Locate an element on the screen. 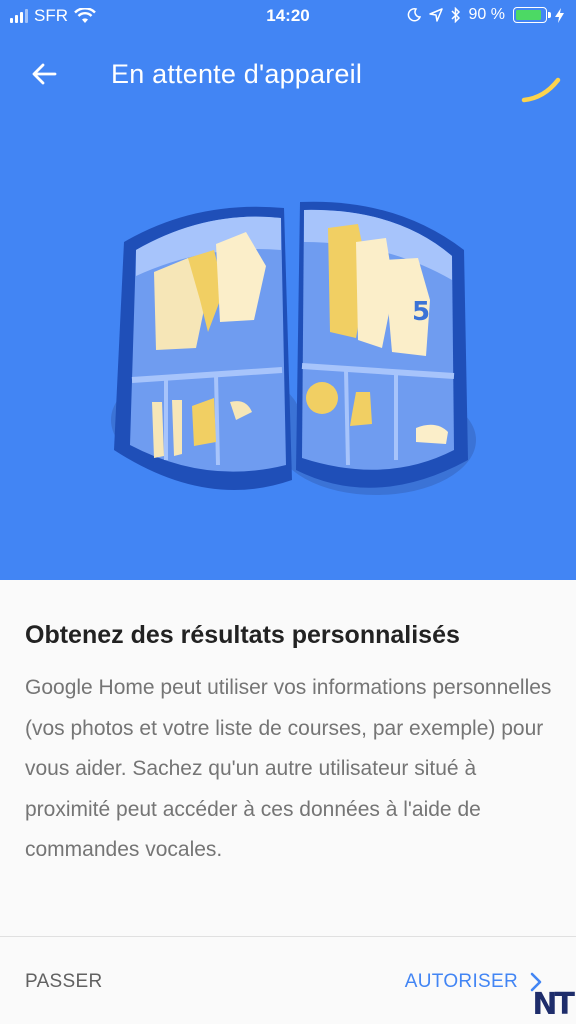 The image size is (576, 1024). moon-icon is located at coordinates (414, 15).